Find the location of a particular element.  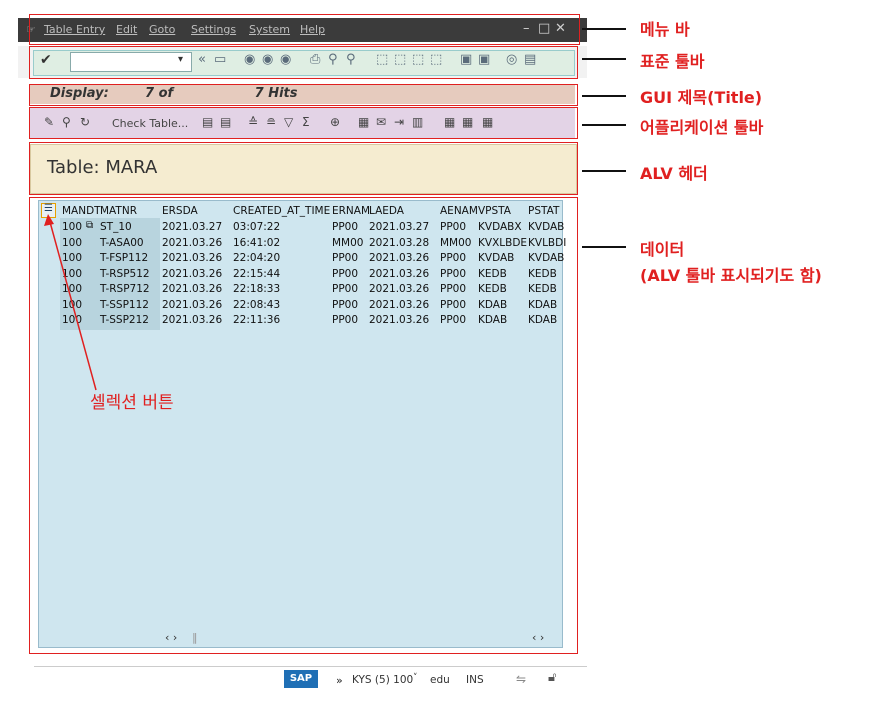

label-alv-header: ALV 헤더 is located at coordinates (674, 173).